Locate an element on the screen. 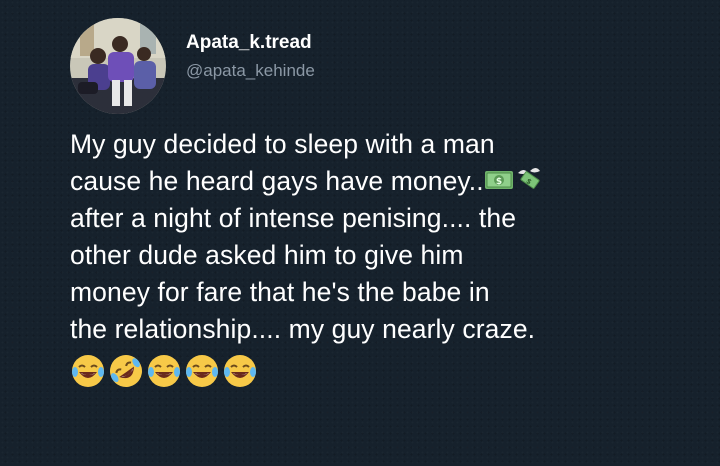 The width and height of the screenshot is (720, 466). tweet-line-2-wrapper: cause he heard gays have money.. $ $ is located at coordinates (395, 181).